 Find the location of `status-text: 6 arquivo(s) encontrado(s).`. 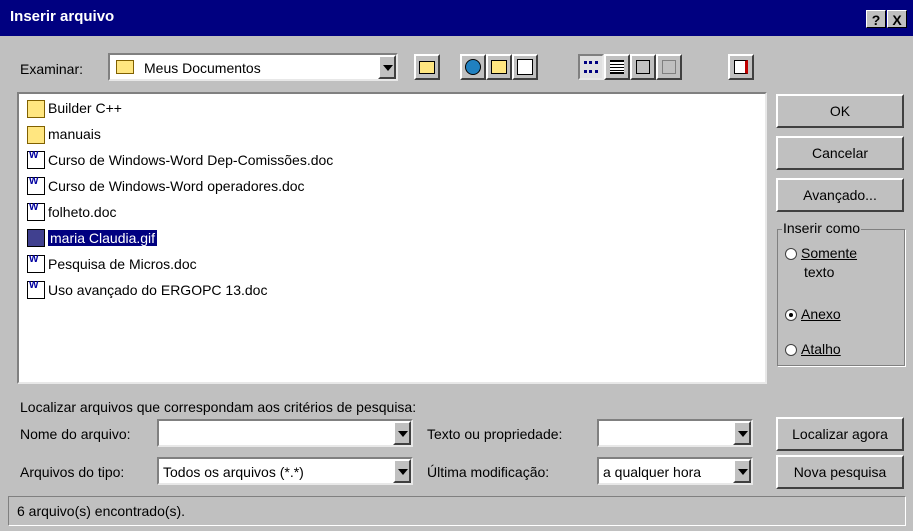

status-text: 6 arquivo(s) encontrado(s). is located at coordinates (101, 511).